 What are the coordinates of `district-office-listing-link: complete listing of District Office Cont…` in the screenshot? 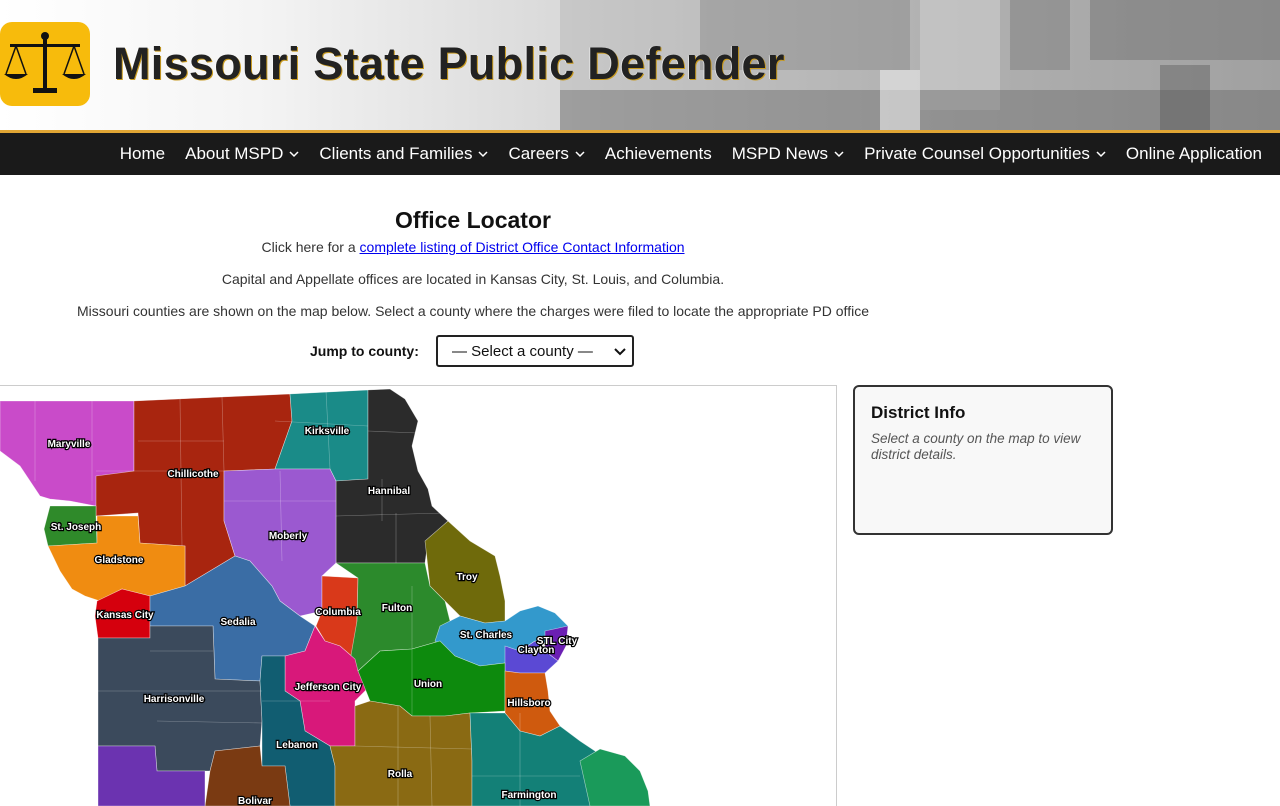 It's located at (522, 247).